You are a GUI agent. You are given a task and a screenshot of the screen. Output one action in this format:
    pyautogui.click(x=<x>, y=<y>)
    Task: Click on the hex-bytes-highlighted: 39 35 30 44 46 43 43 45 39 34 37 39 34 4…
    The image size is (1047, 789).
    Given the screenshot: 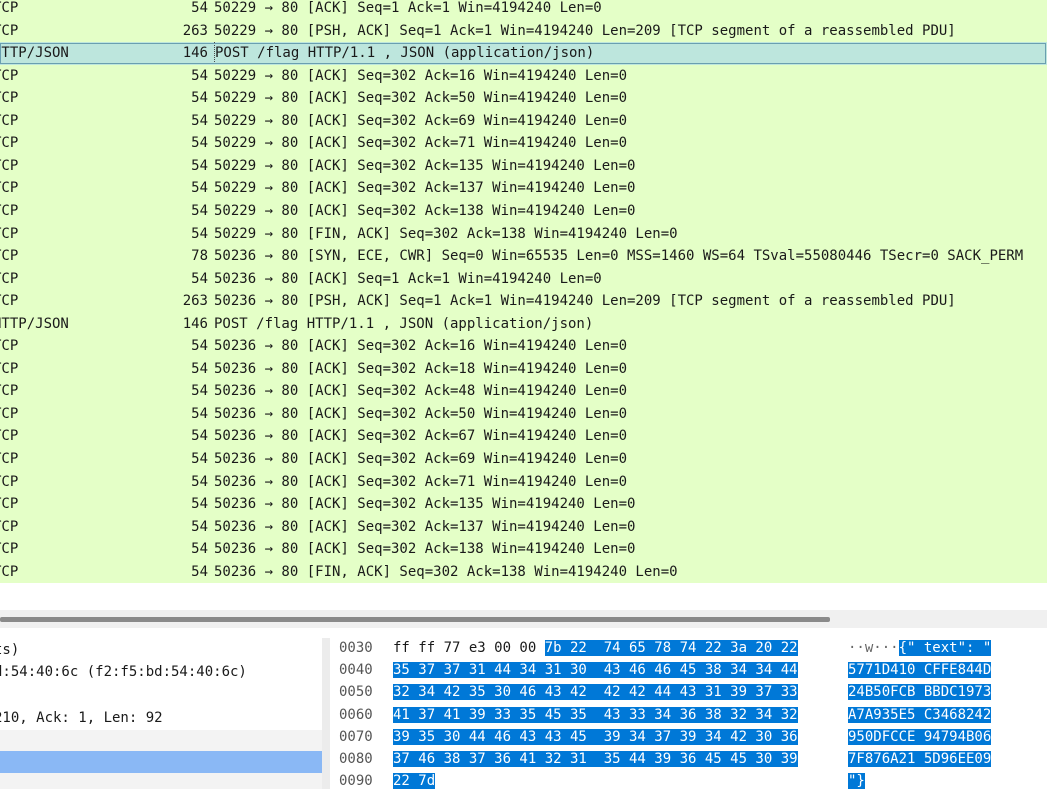 What is the action you would take?
    pyautogui.click(x=595, y=736)
    